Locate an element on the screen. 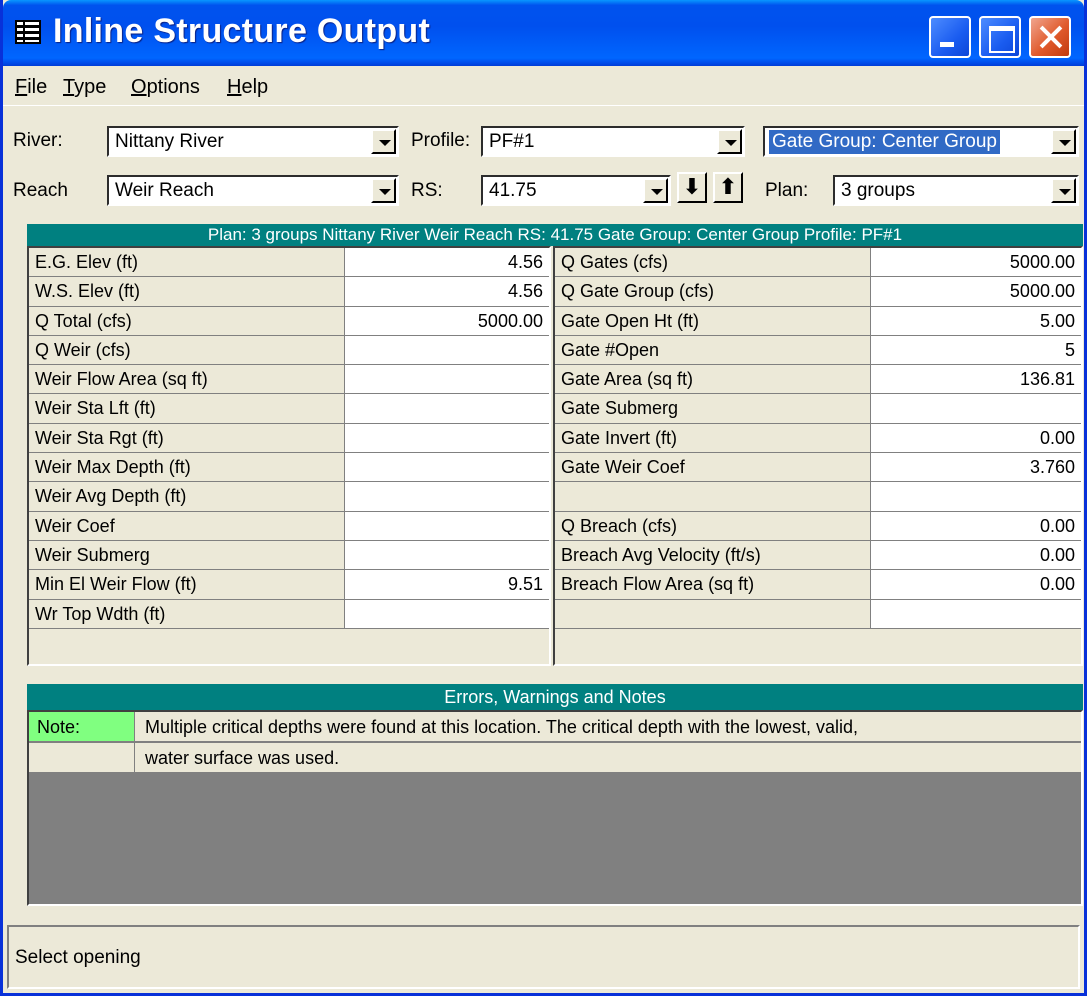 This screenshot has width=1087, height=996. row-label: Breach Flow Area (sq ft) is located at coordinates (713, 584).